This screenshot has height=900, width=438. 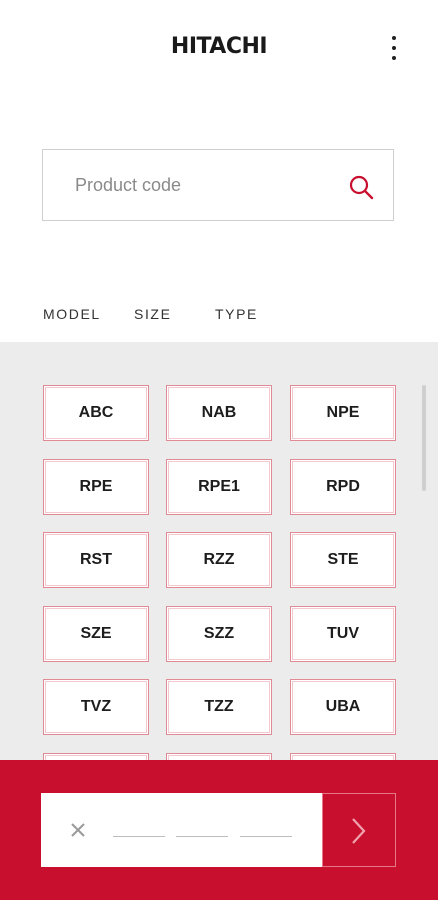 What do you see at coordinates (343, 707) in the screenshot?
I see `type-button: UBA` at bounding box center [343, 707].